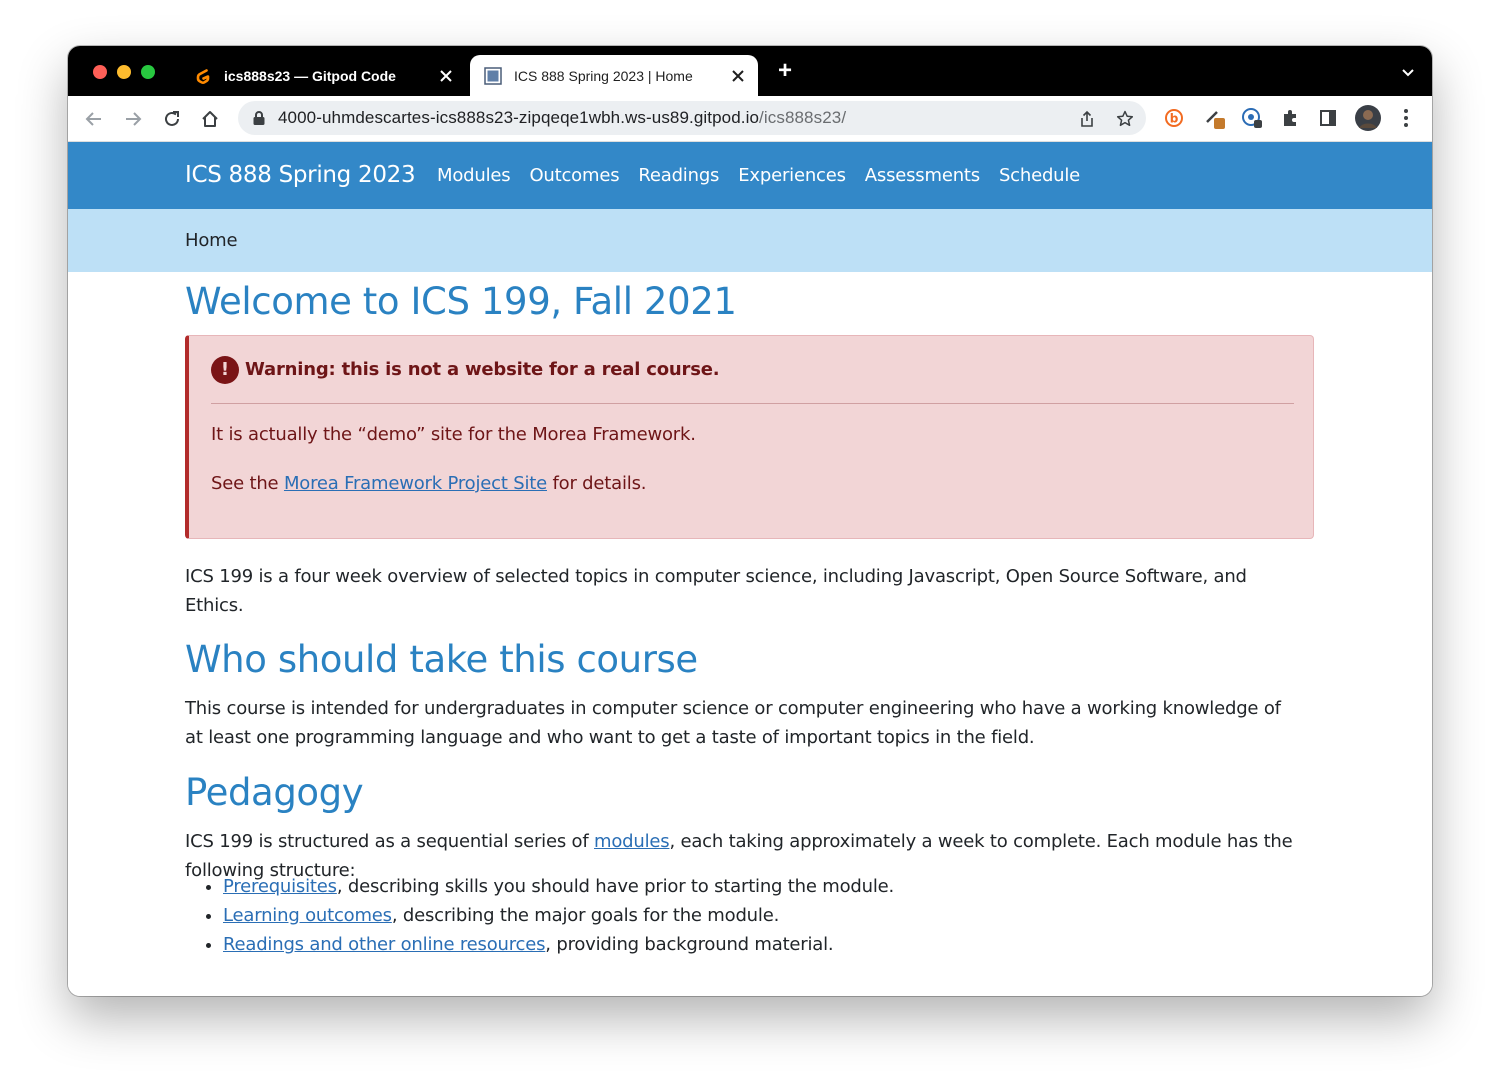  I want to click on breadcrumb: Home, so click(211, 240).